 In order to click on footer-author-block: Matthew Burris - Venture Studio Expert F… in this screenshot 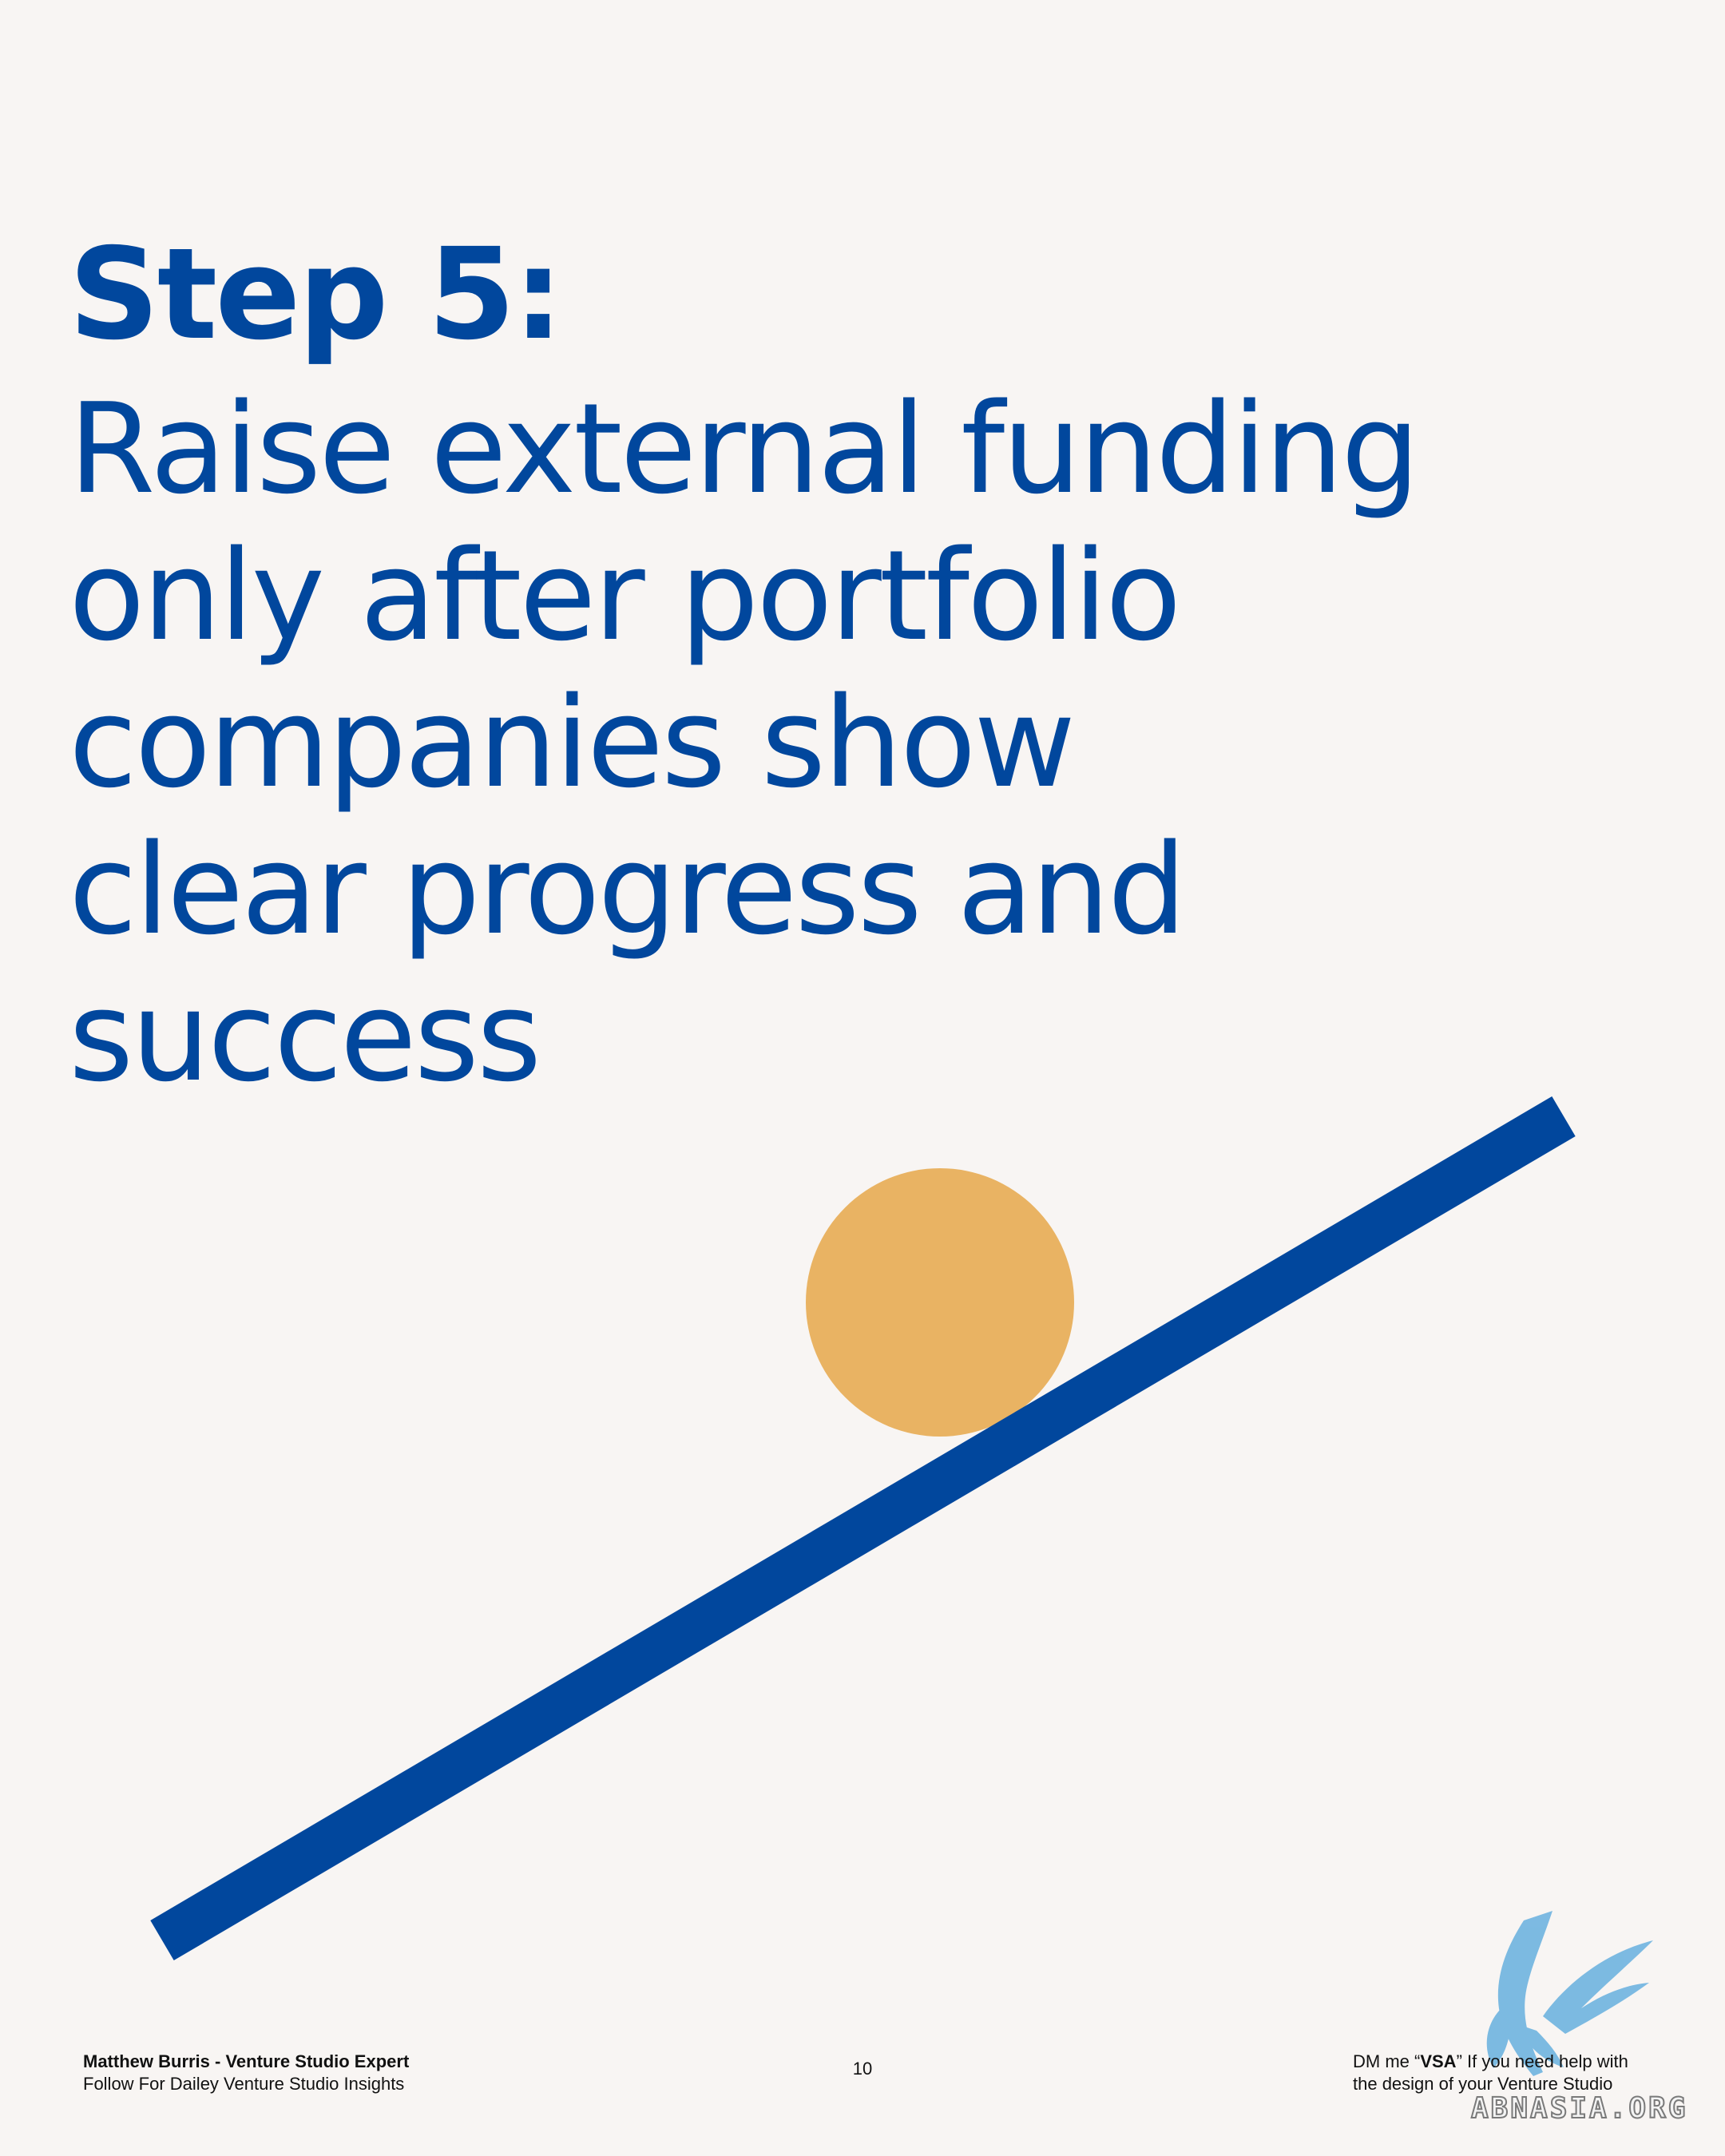, I will do `click(246, 2073)`.